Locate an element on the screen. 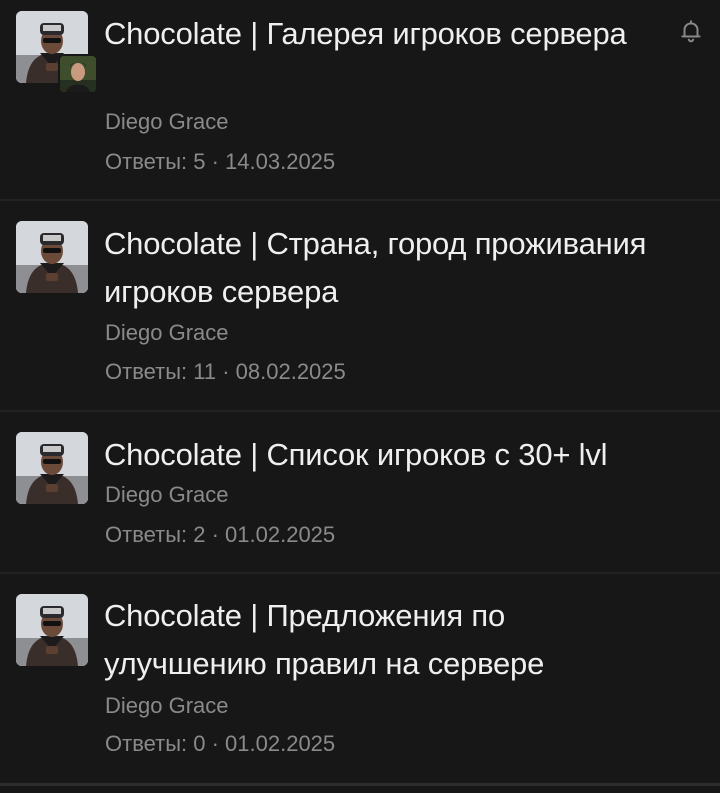 Image resolution: width=720 pixels, height=793 pixels. replies-count: Ответы: 0 is located at coordinates (155, 743).